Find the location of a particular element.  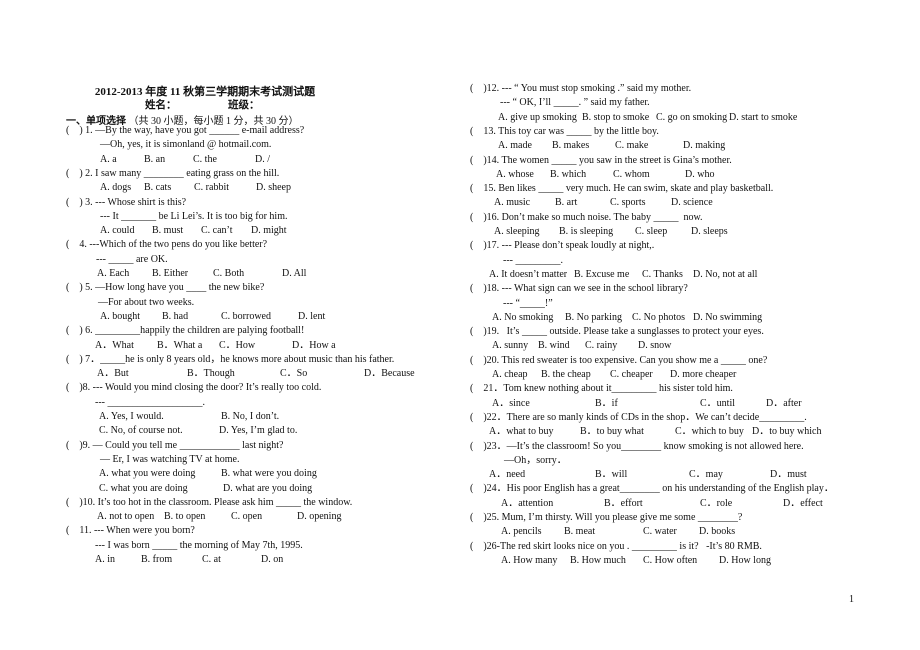

answer-option: A. pencils is located at coordinates (521, 532).